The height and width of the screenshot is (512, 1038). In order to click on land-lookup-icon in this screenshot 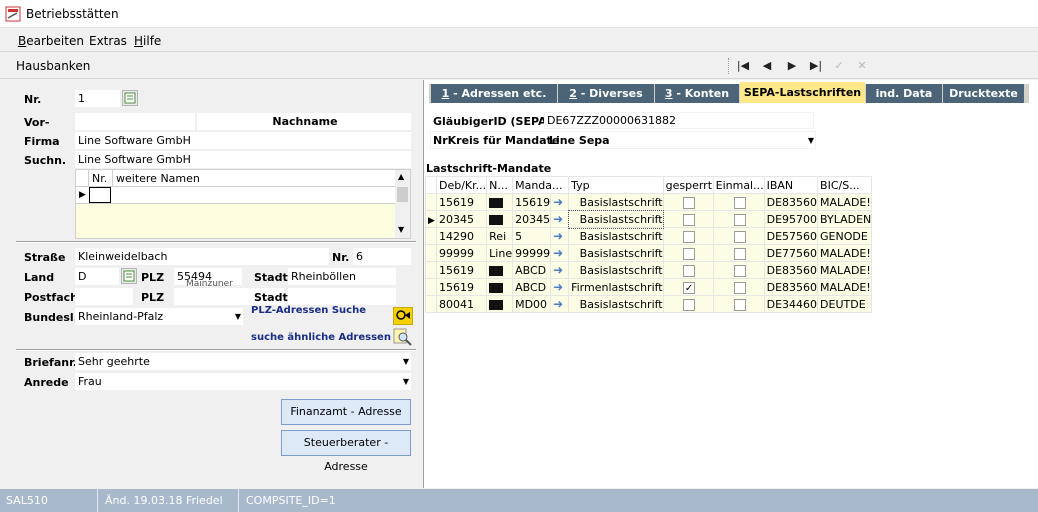, I will do `click(129, 276)`.